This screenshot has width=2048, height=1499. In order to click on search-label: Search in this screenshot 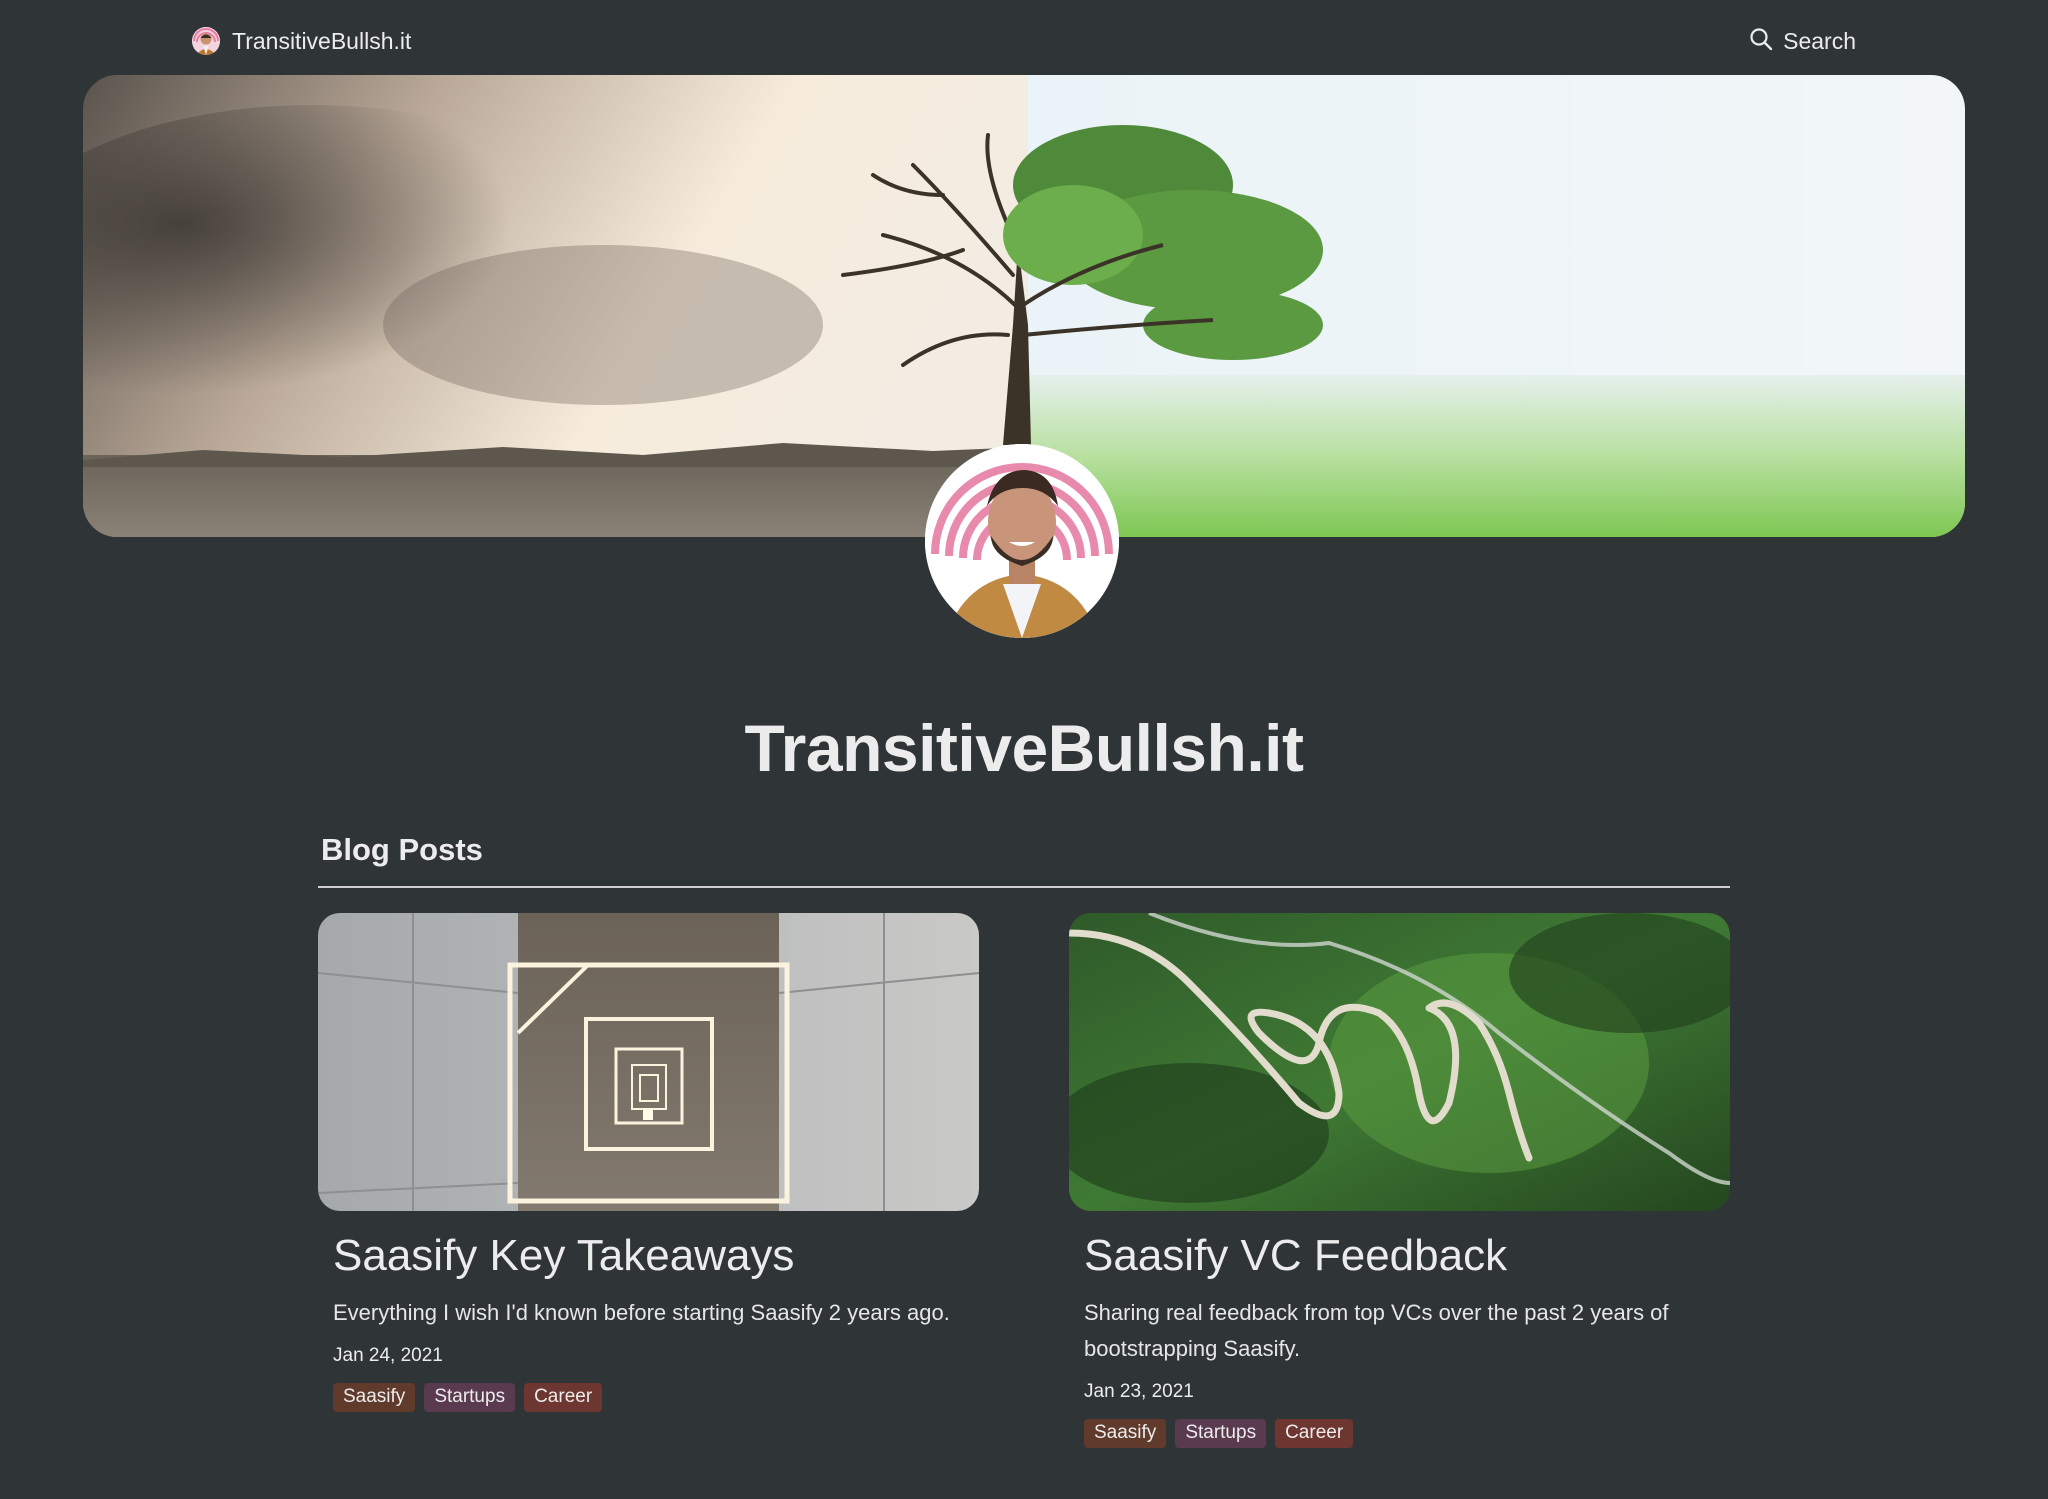, I will do `click(1819, 40)`.